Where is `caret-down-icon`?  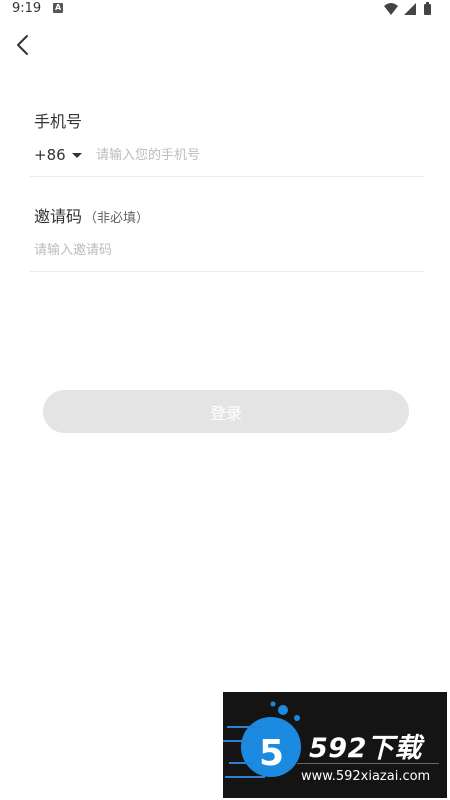 caret-down-icon is located at coordinates (76, 155).